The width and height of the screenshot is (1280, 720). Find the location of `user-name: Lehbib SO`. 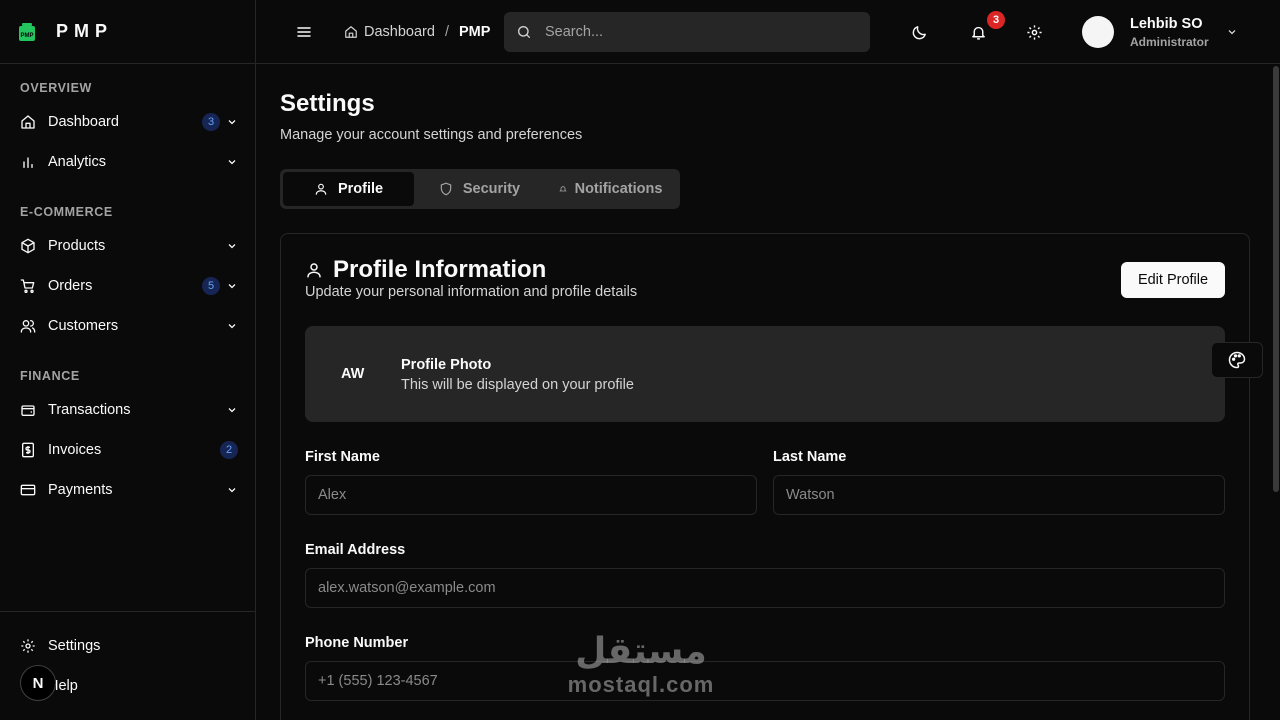

user-name: Lehbib SO is located at coordinates (1166, 24).